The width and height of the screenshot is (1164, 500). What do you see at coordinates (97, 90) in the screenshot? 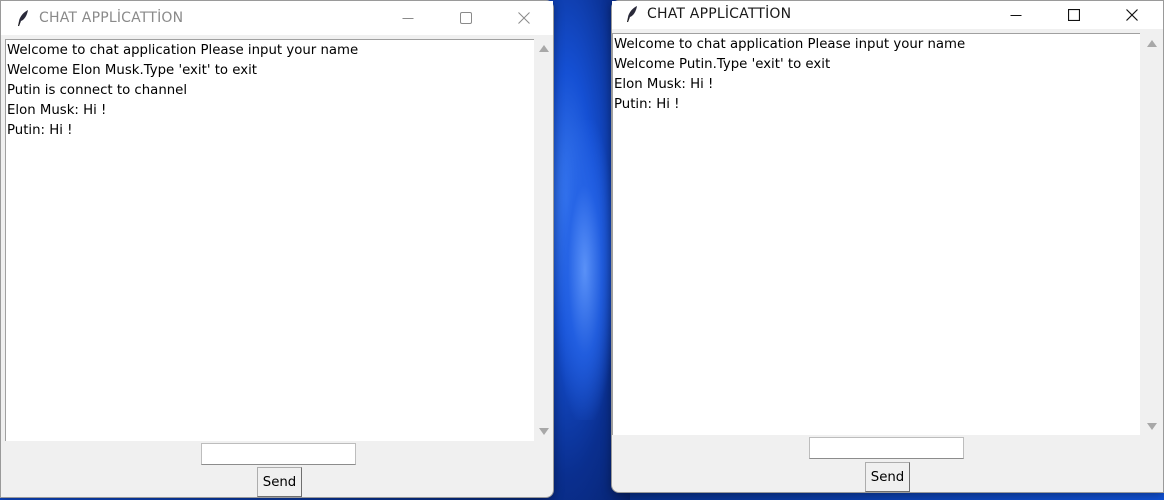
I see `chat-message: Putin is connect to channel` at bounding box center [97, 90].